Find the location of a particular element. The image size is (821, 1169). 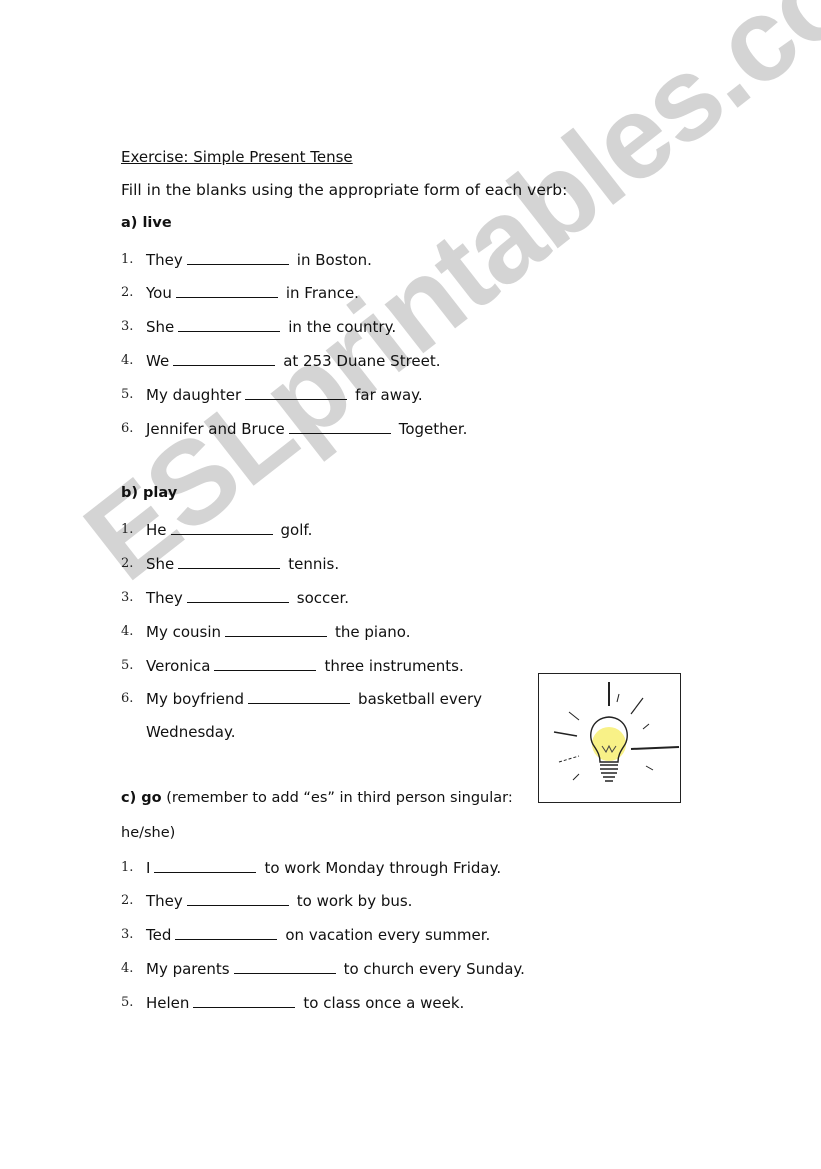

item-rest: in Boston. is located at coordinates (334, 260).